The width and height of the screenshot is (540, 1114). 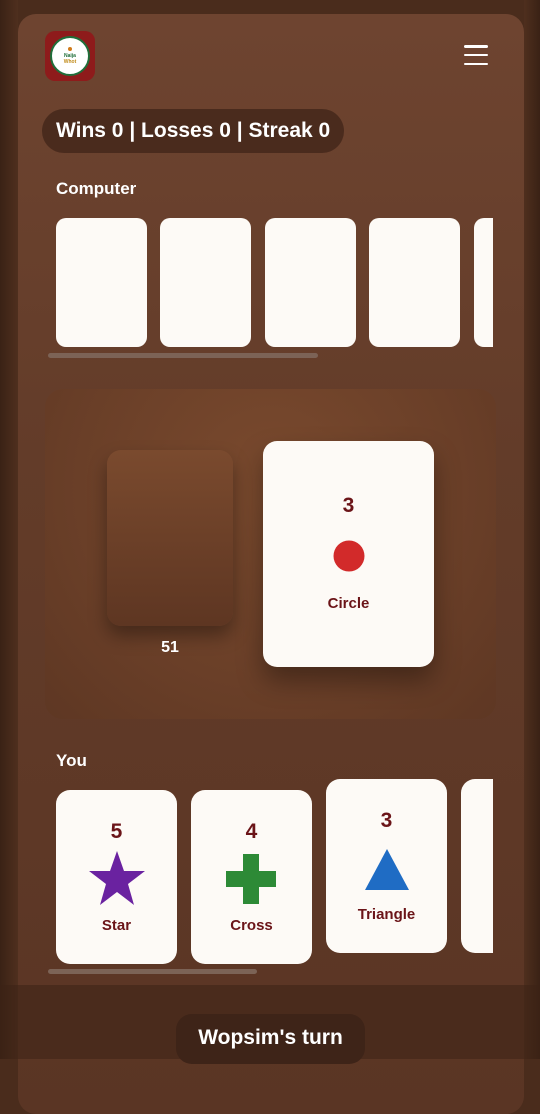 What do you see at coordinates (96, 188) in the screenshot?
I see `computer-label: Computer` at bounding box center [96, 188].